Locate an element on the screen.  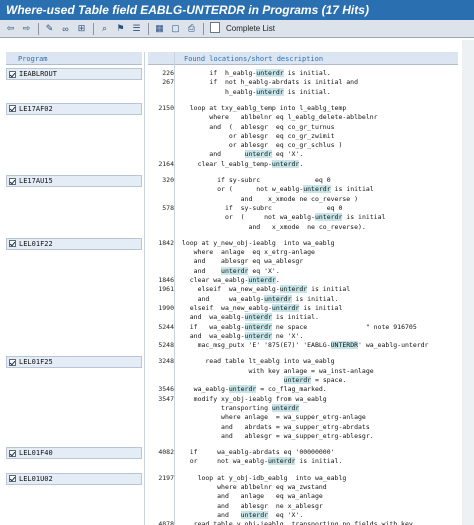
source-line: 320 if sy-subrc eq 0 is located at coordinates (303, 180).